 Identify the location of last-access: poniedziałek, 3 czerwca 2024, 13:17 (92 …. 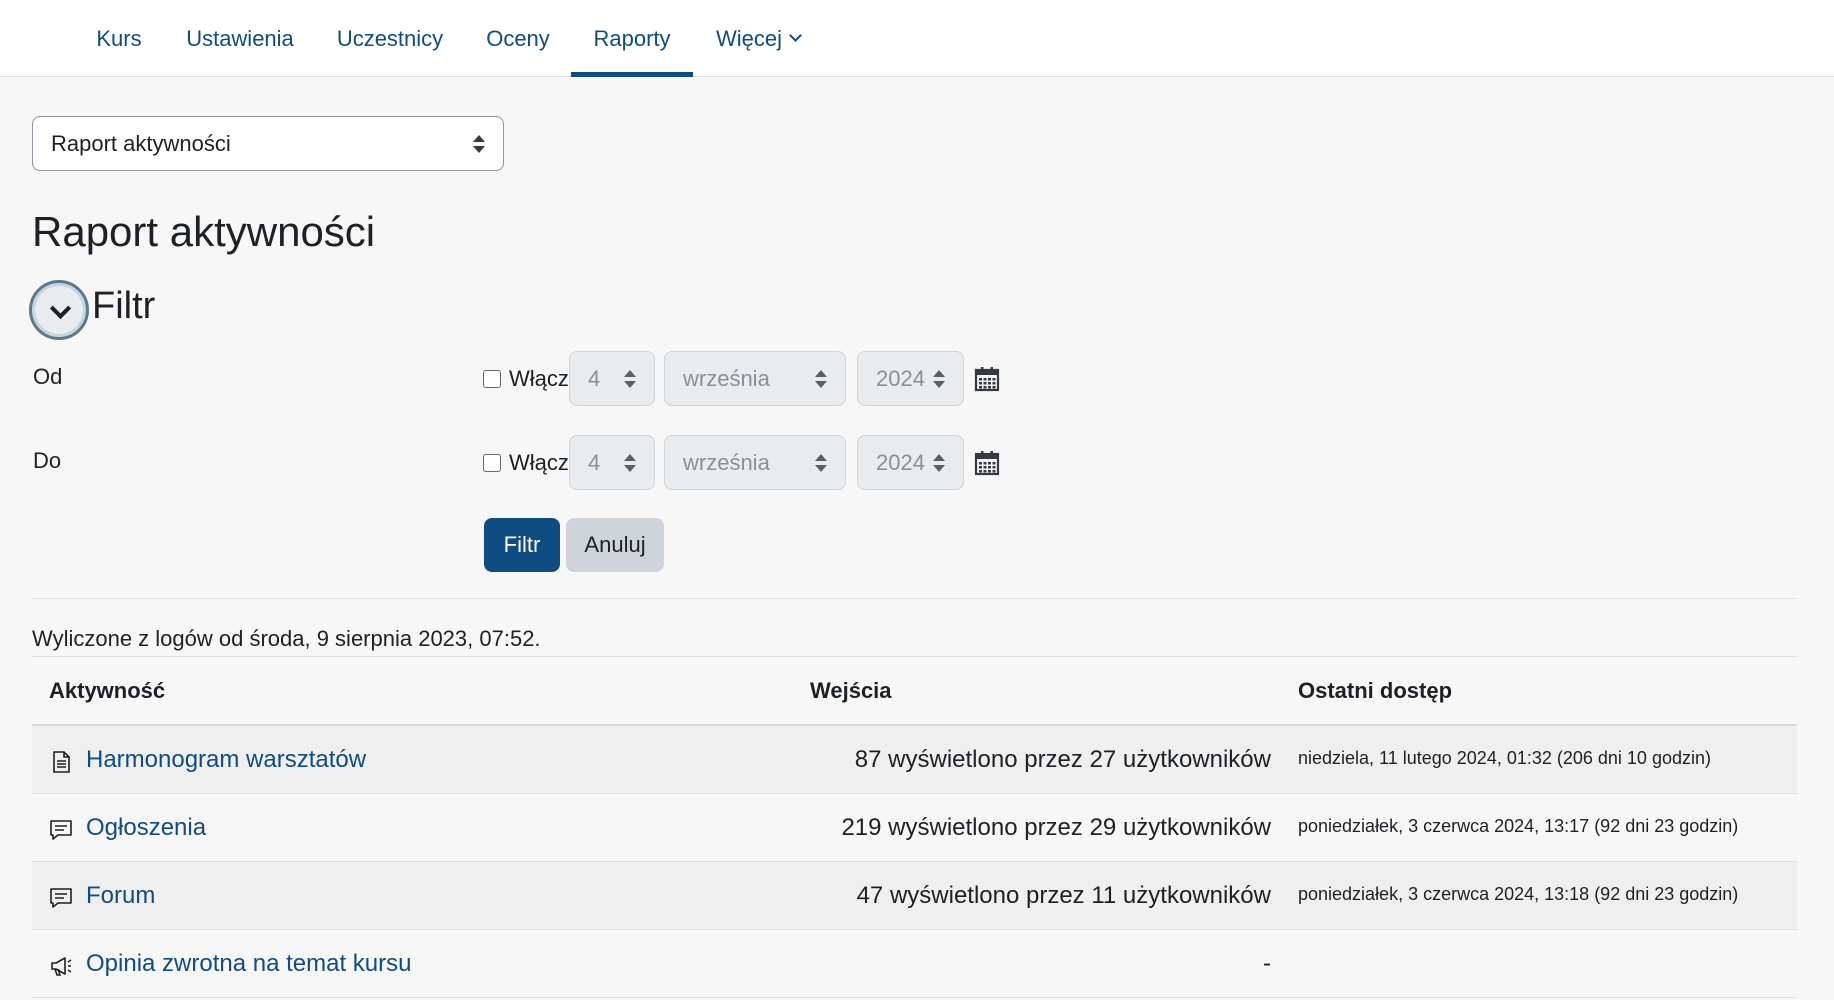
(1518, 826).